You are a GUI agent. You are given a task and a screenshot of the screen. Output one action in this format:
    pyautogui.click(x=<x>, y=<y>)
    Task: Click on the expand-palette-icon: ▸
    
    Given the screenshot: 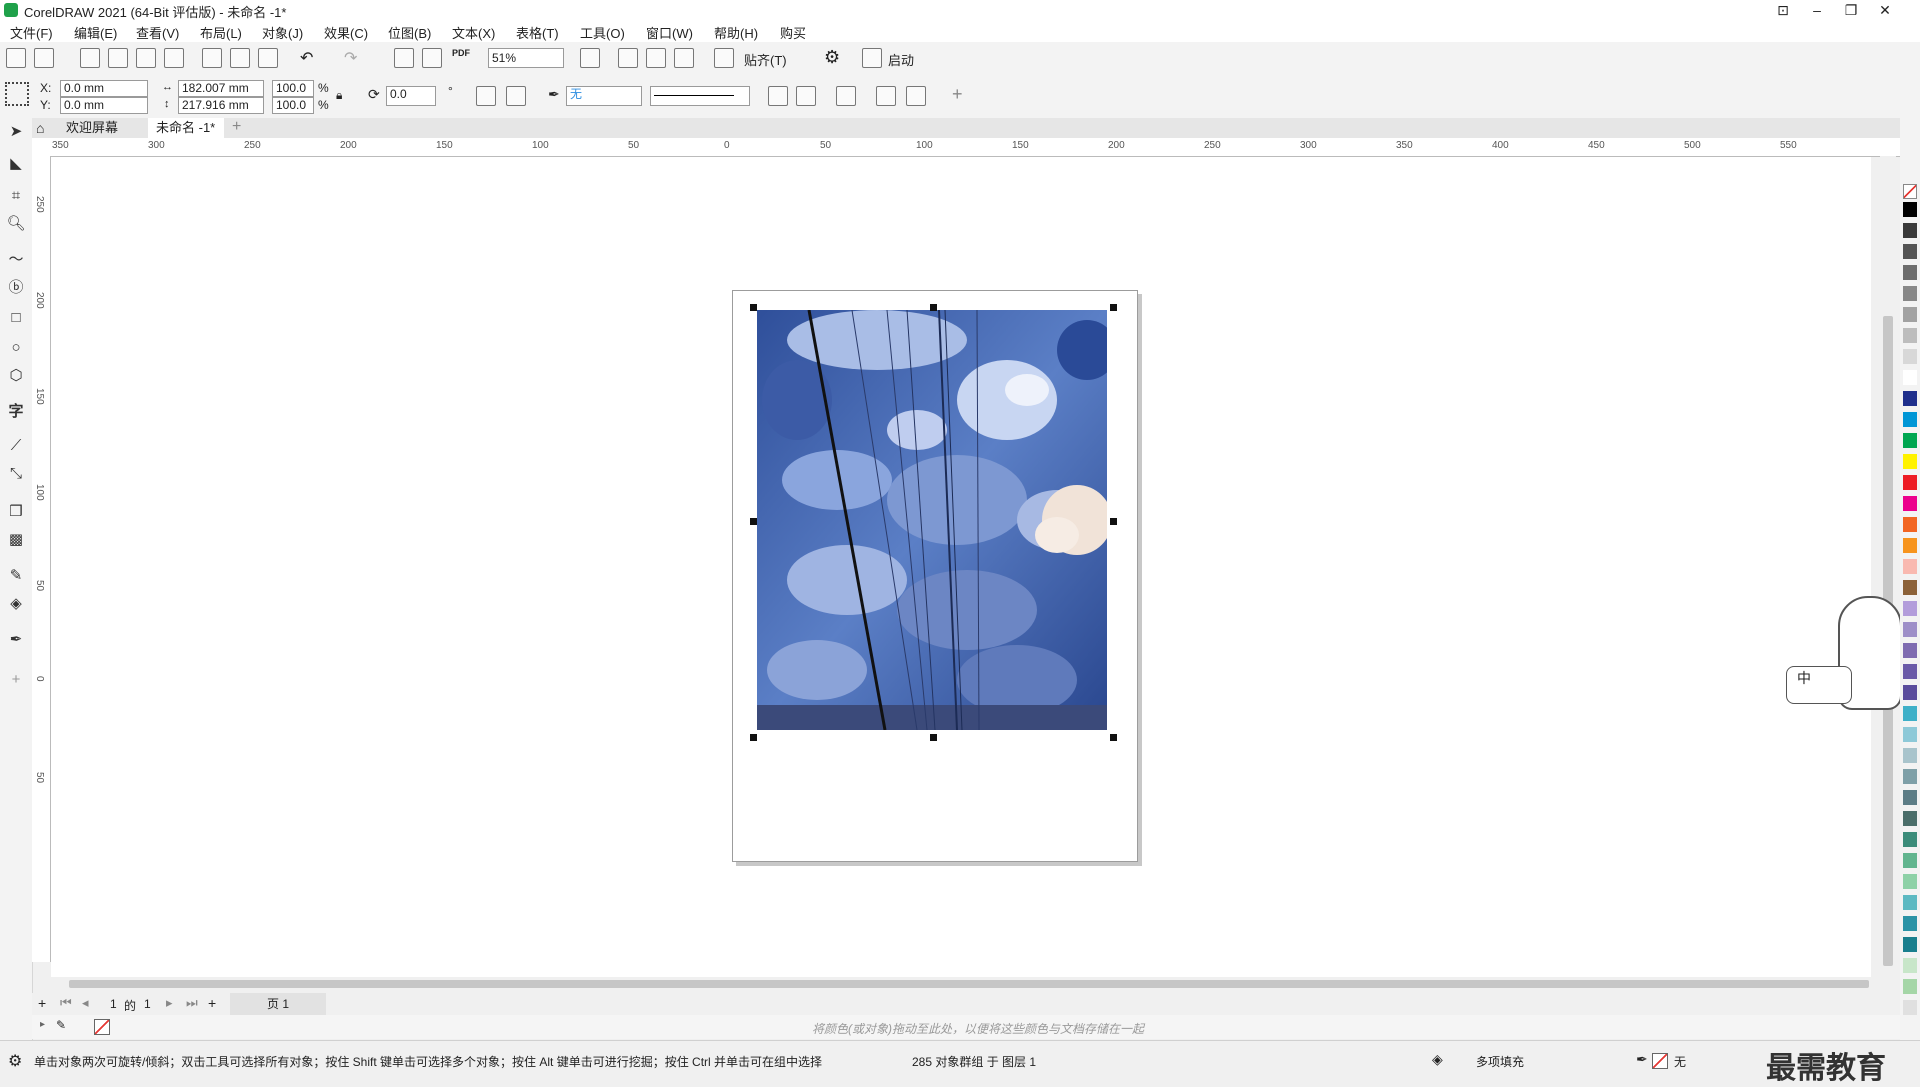 What is the action you would take?
    pyautogui.click(x=42, y=1024)
    